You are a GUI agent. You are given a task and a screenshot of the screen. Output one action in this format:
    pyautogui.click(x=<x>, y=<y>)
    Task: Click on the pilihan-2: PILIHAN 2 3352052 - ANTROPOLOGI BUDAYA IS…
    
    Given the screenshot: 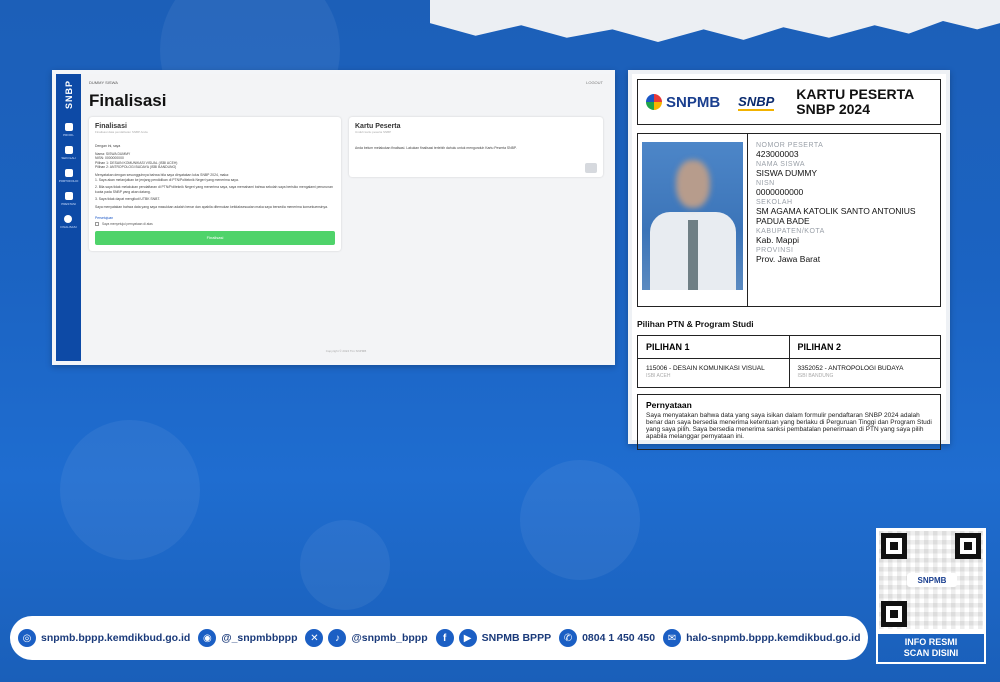 What is the action you would take?
    pyautogui.click(x=864, y=361)
    